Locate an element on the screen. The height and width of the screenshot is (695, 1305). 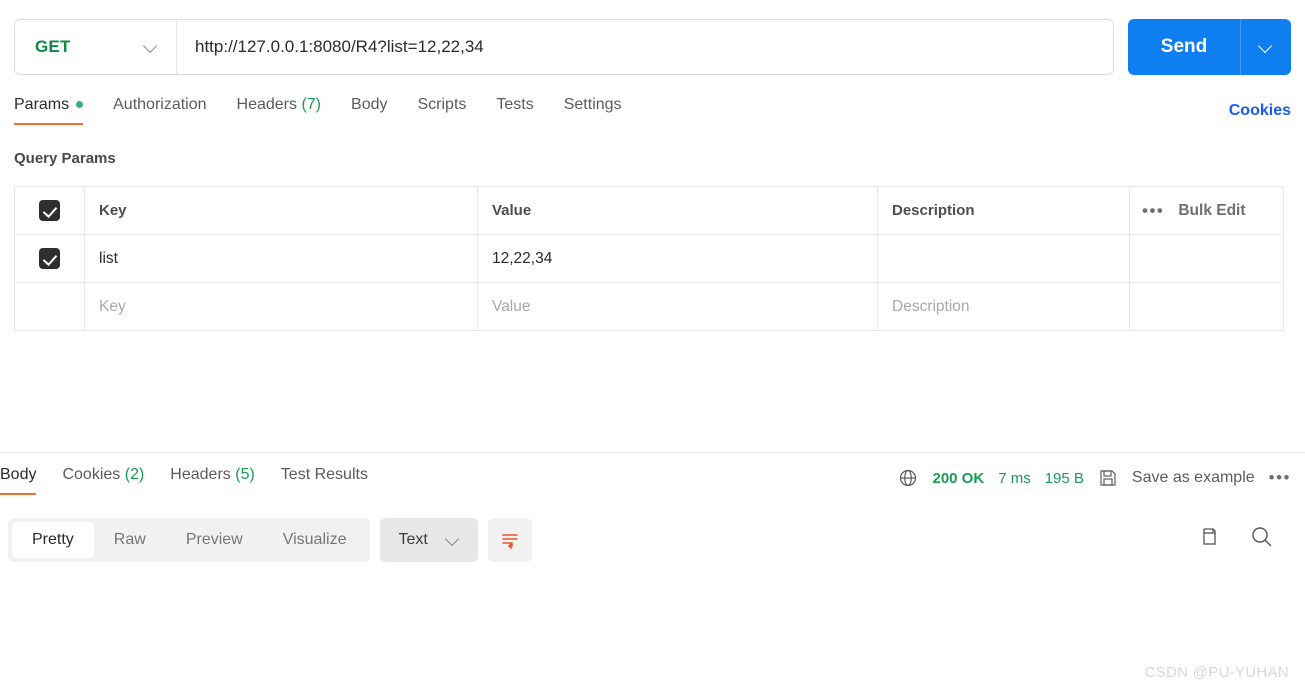
view-mode-pretty: Pretty is located at coordinates (53, 540).